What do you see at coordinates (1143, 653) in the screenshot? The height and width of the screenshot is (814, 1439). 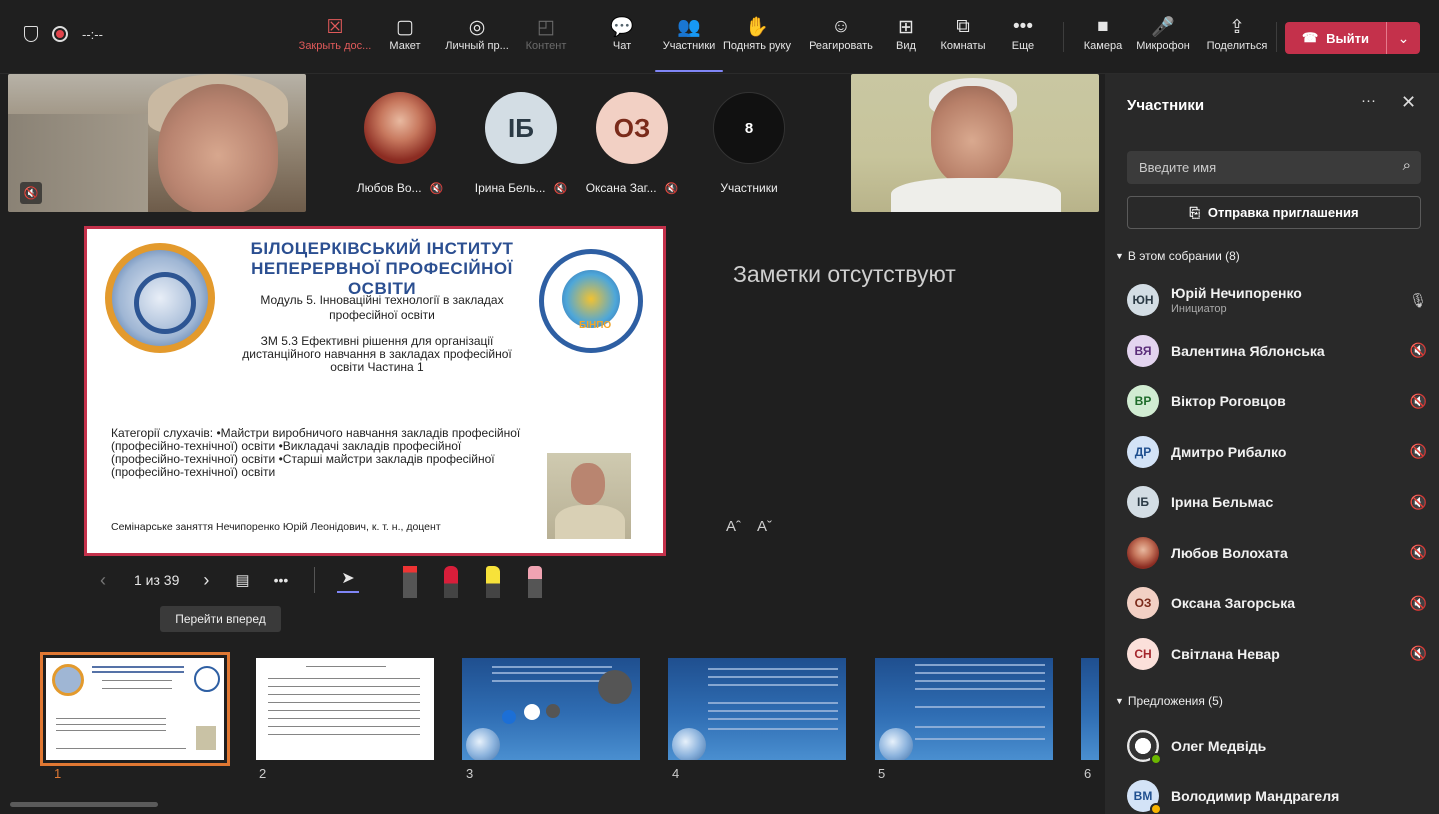 I see `avatar-initials: СН` at bounding box center [1143, 653].